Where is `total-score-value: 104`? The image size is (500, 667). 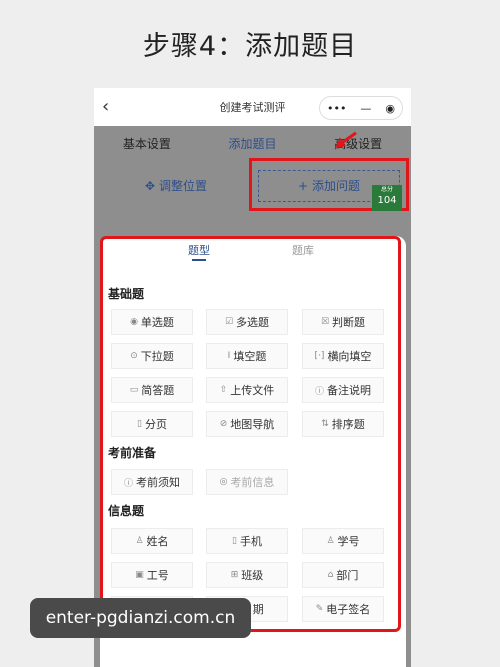 total-score-value: 104 is located at coordinates (387, 200).